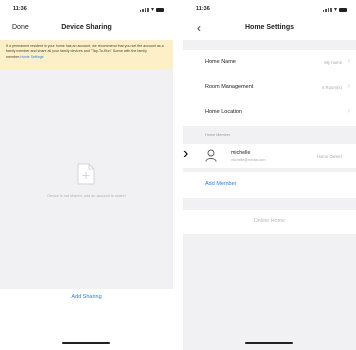 This screenshot has width=356, height=350. What do you see at coordinates (229, 87) in the screenshot?
I see `row-label: Room Management` at bounding box center [229, 87].